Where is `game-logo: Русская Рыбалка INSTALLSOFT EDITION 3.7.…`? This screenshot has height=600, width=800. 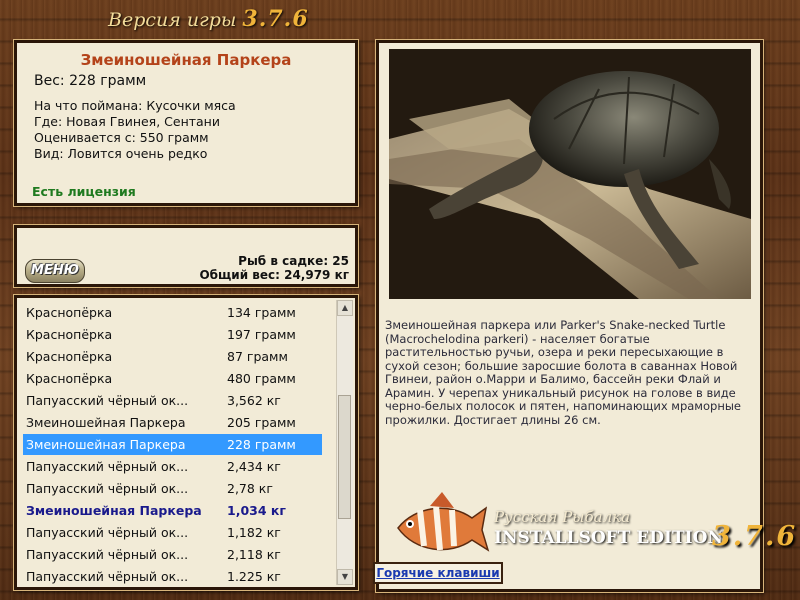
game-logo: Русская Рыбалка INSTALLSOFT EDITION 3.7.… is located at coordinates (595, 529).